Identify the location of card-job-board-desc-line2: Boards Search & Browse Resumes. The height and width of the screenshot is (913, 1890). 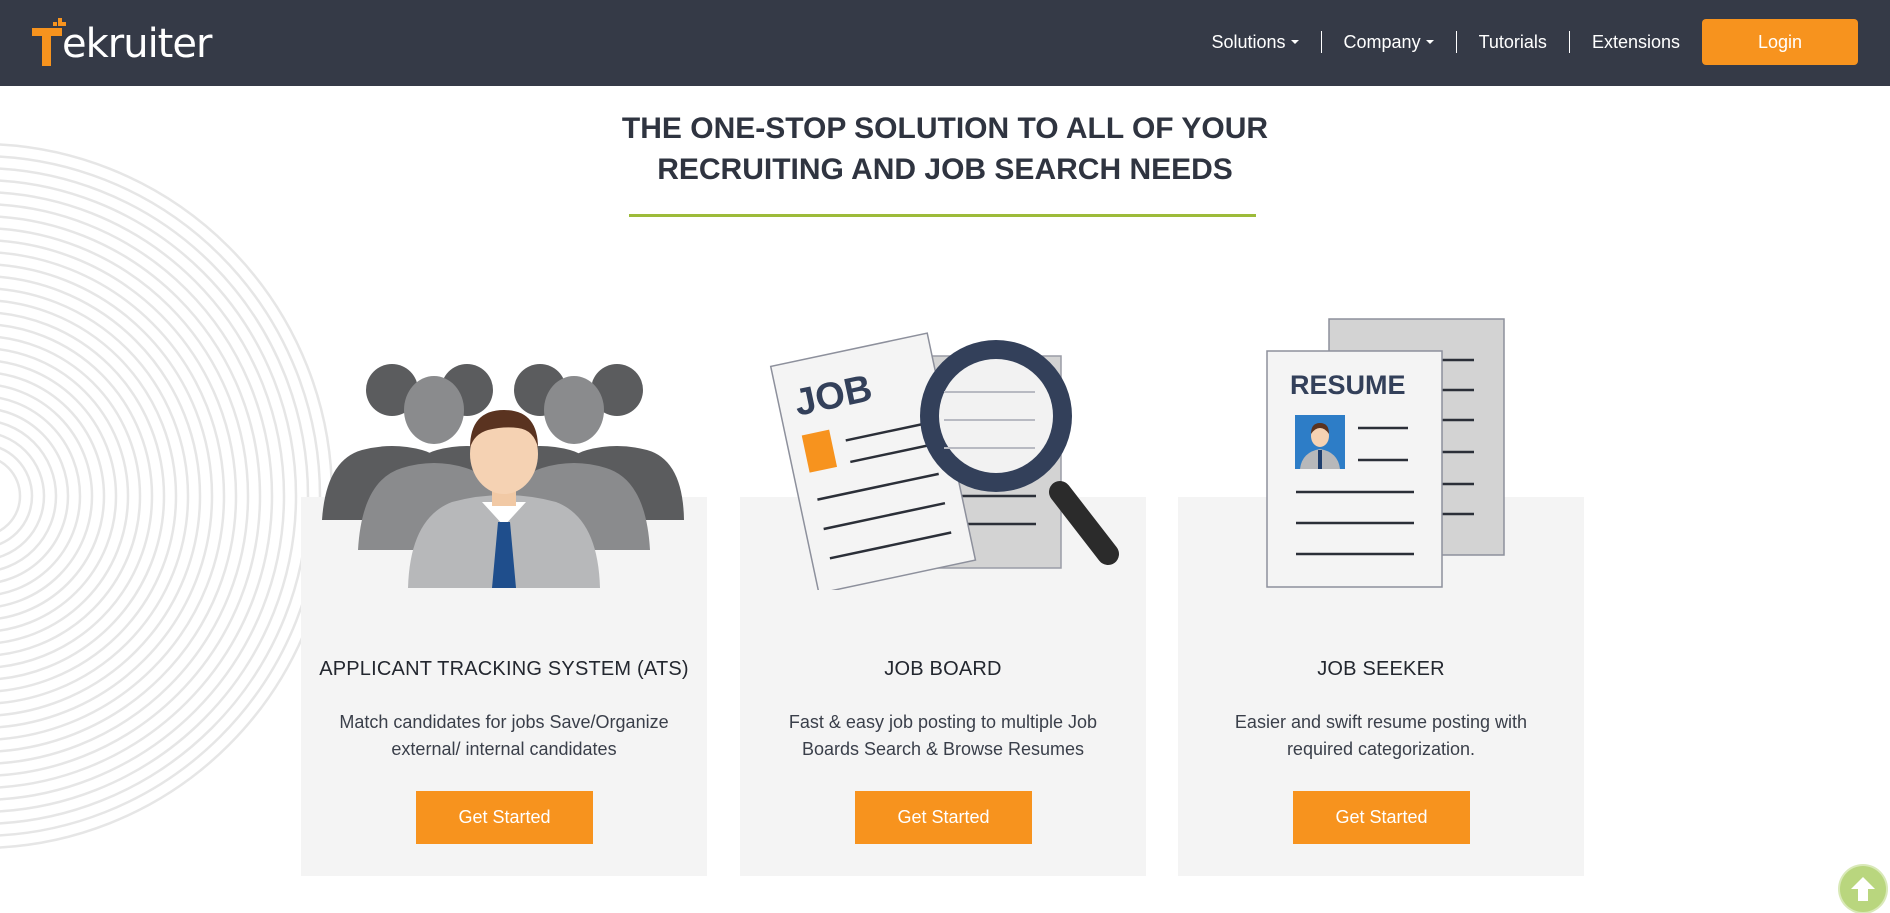
(943, 749).